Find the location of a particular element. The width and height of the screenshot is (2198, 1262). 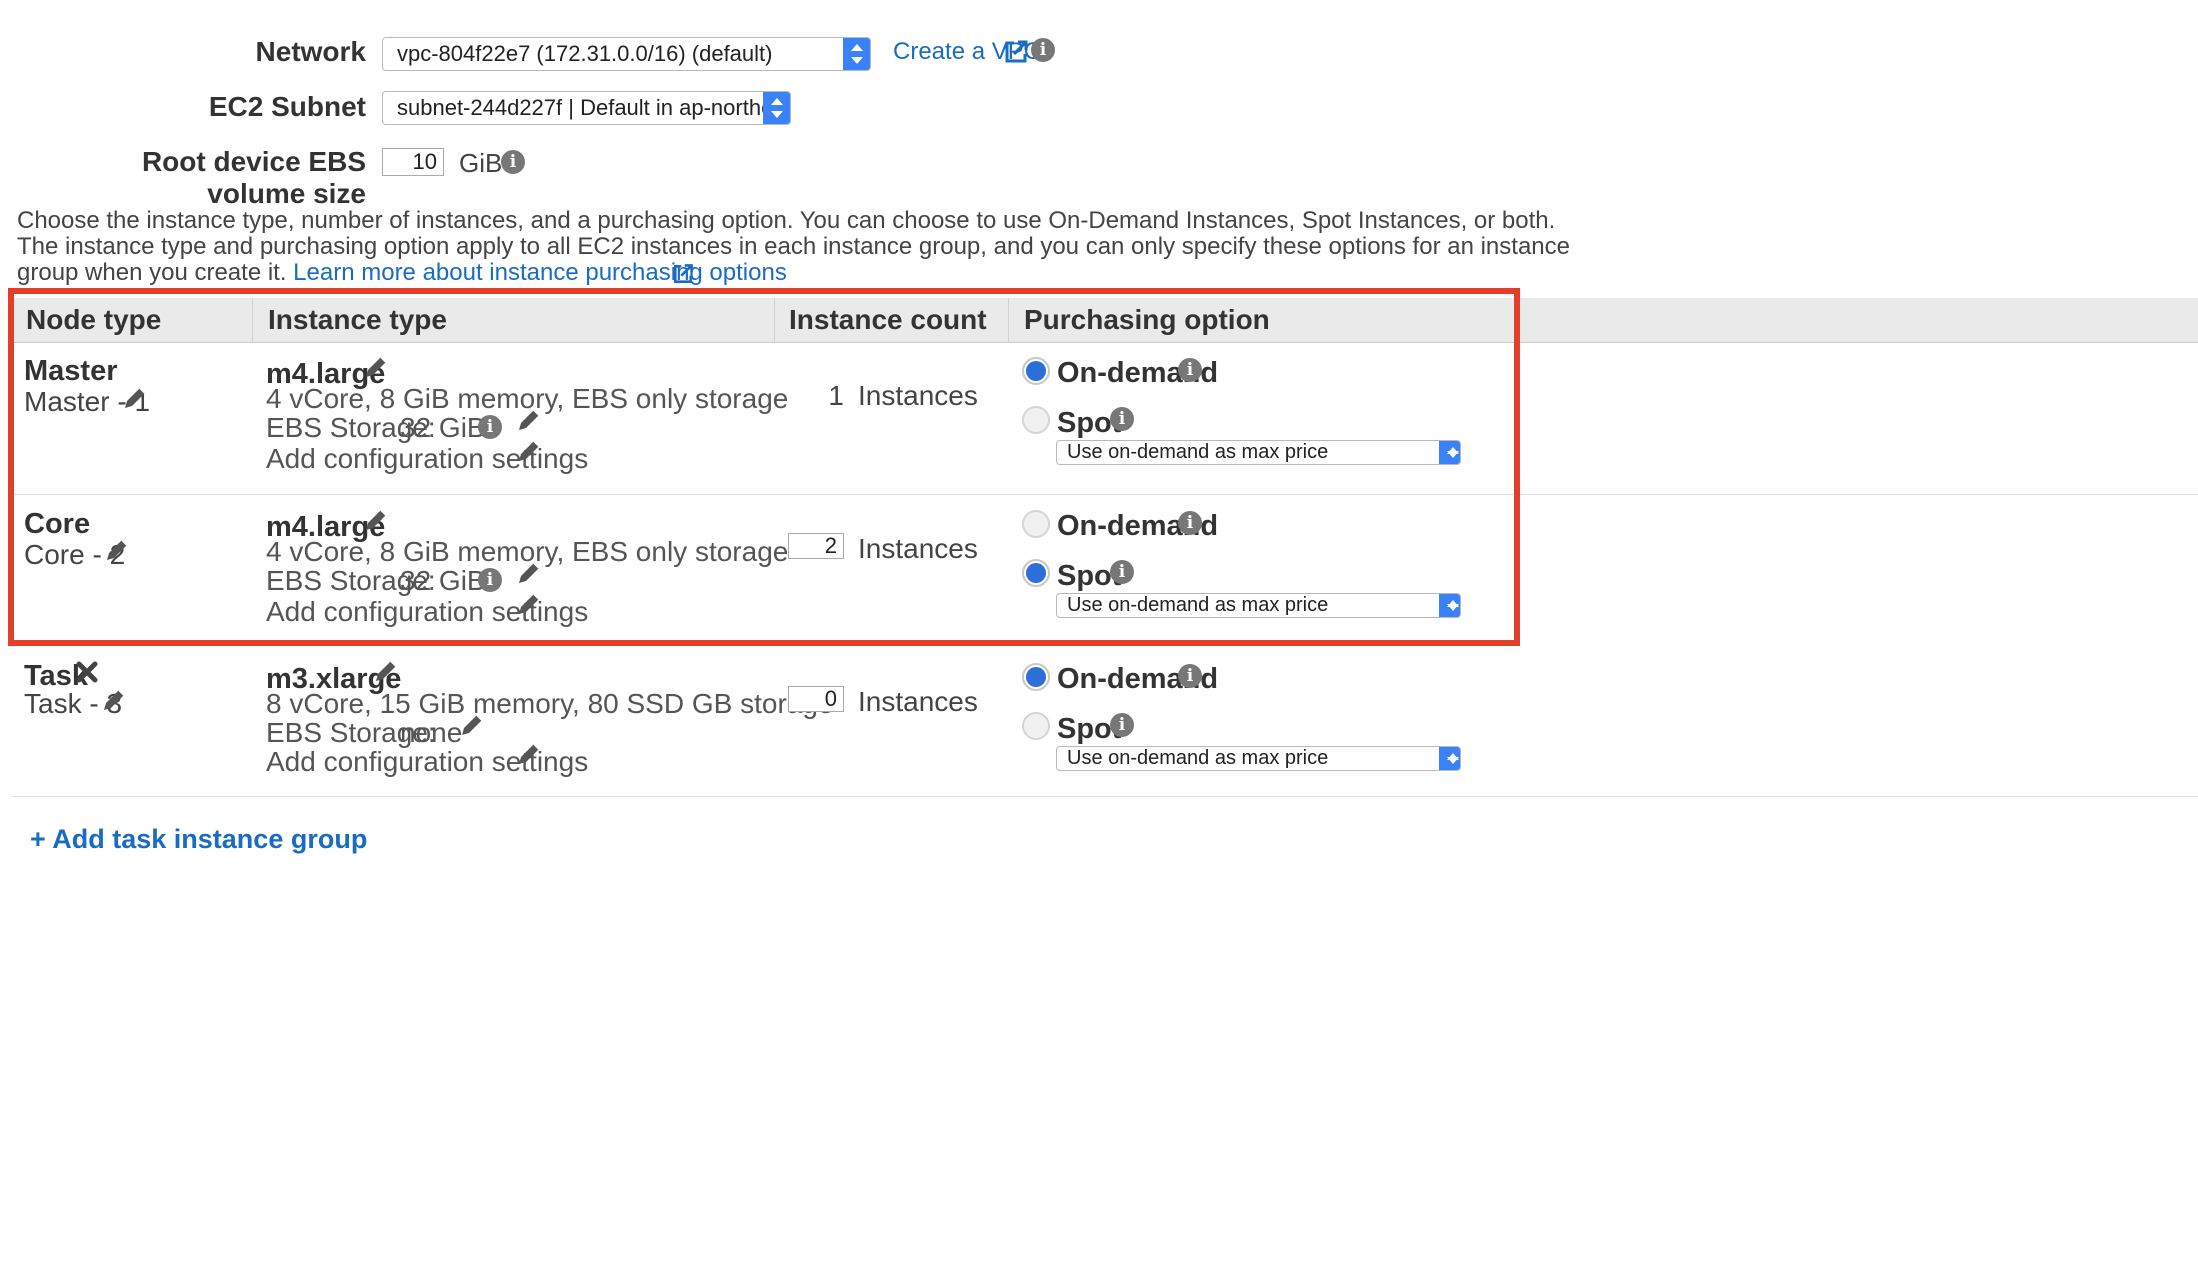

on-demand-radio is located at coordinates (1036, 677).